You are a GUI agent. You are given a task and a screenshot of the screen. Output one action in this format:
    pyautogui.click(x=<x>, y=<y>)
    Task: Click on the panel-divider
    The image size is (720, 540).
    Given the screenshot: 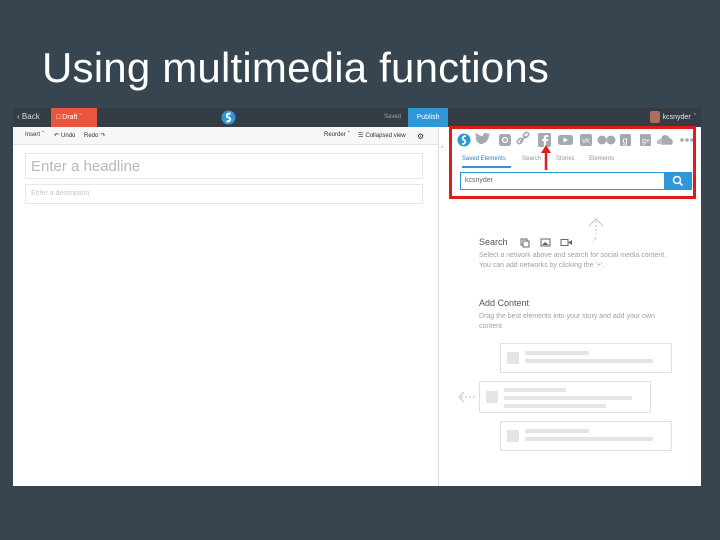 What is the action you would take?
    pyautogui.click(x=438, y=306)
    